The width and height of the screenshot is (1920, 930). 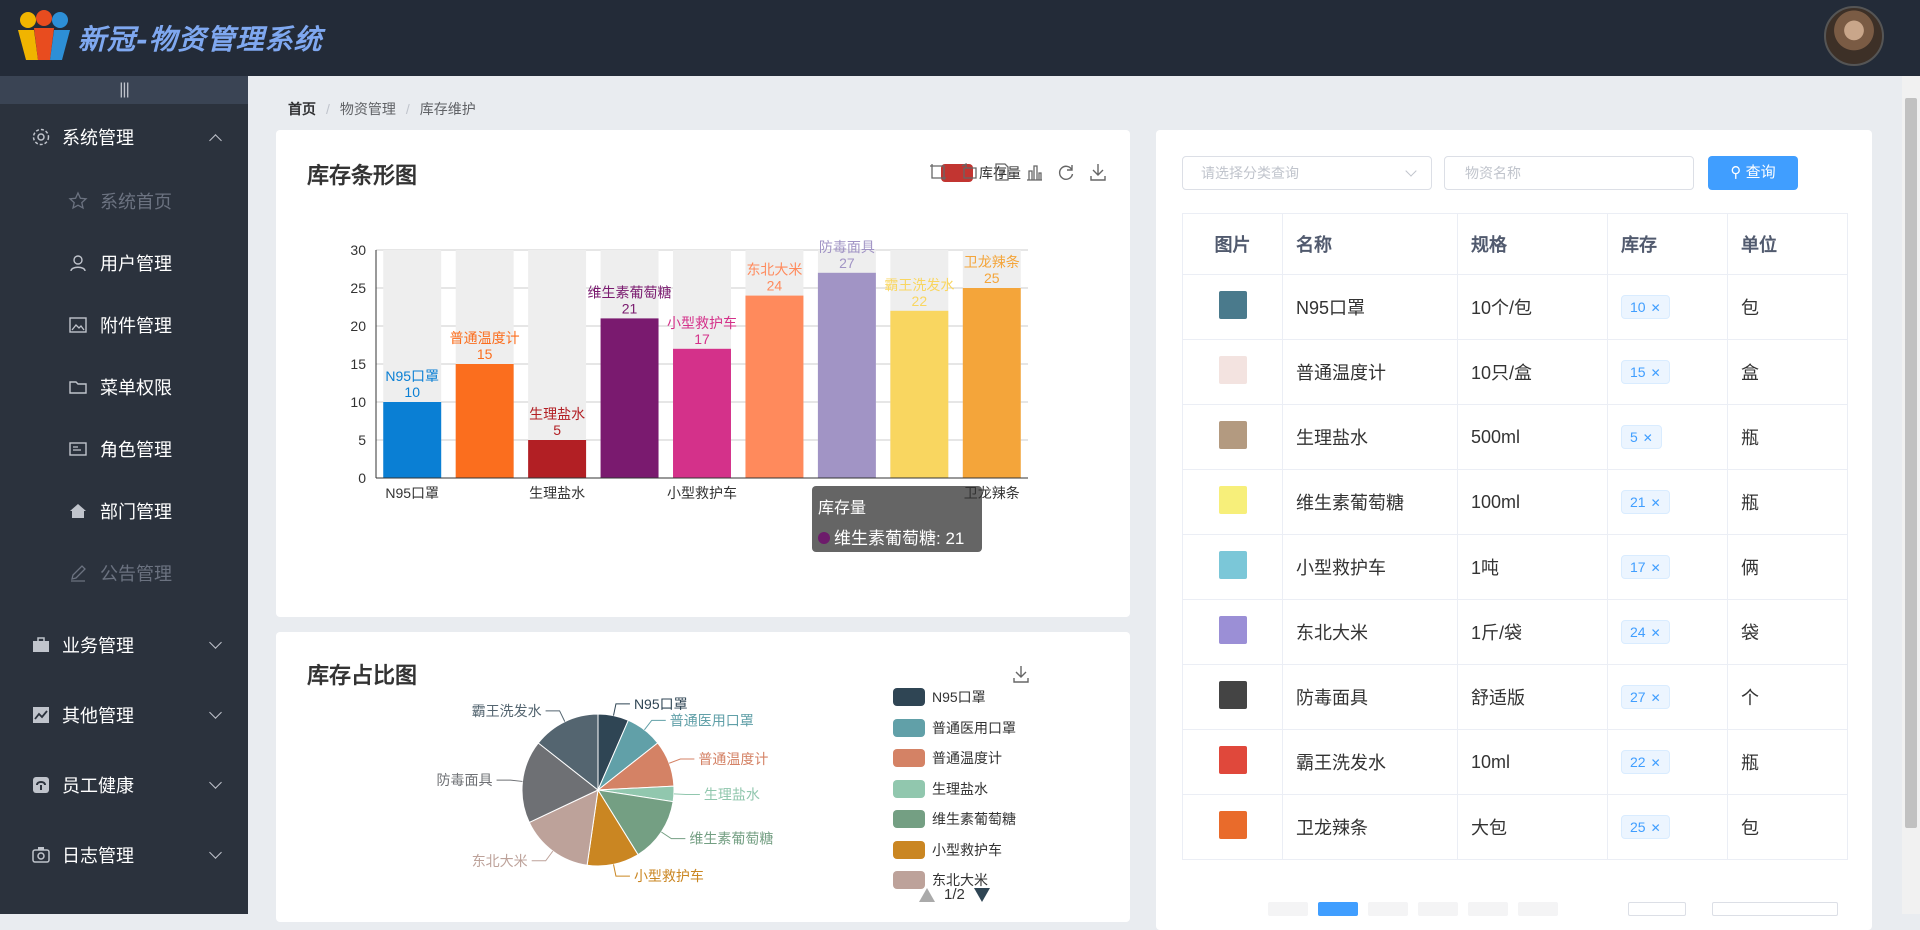 I want to click on table-row: 生理盐水 500ml 5 ✕ 瓶, so click(x=1515, y=437).